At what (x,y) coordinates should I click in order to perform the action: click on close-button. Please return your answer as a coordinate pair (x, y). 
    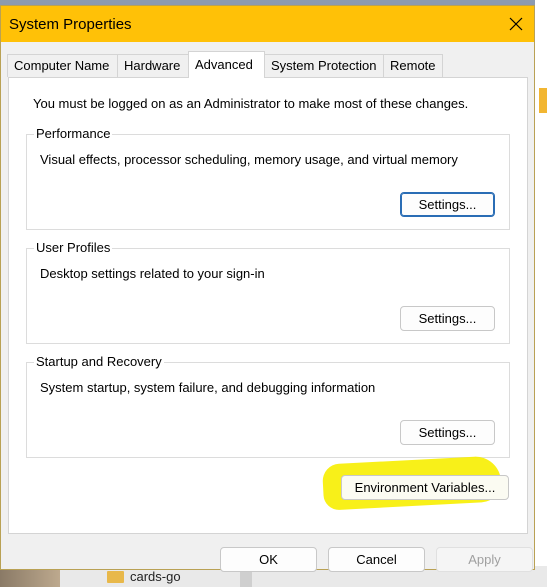
    Looking at the image, I should click on (515, 24).